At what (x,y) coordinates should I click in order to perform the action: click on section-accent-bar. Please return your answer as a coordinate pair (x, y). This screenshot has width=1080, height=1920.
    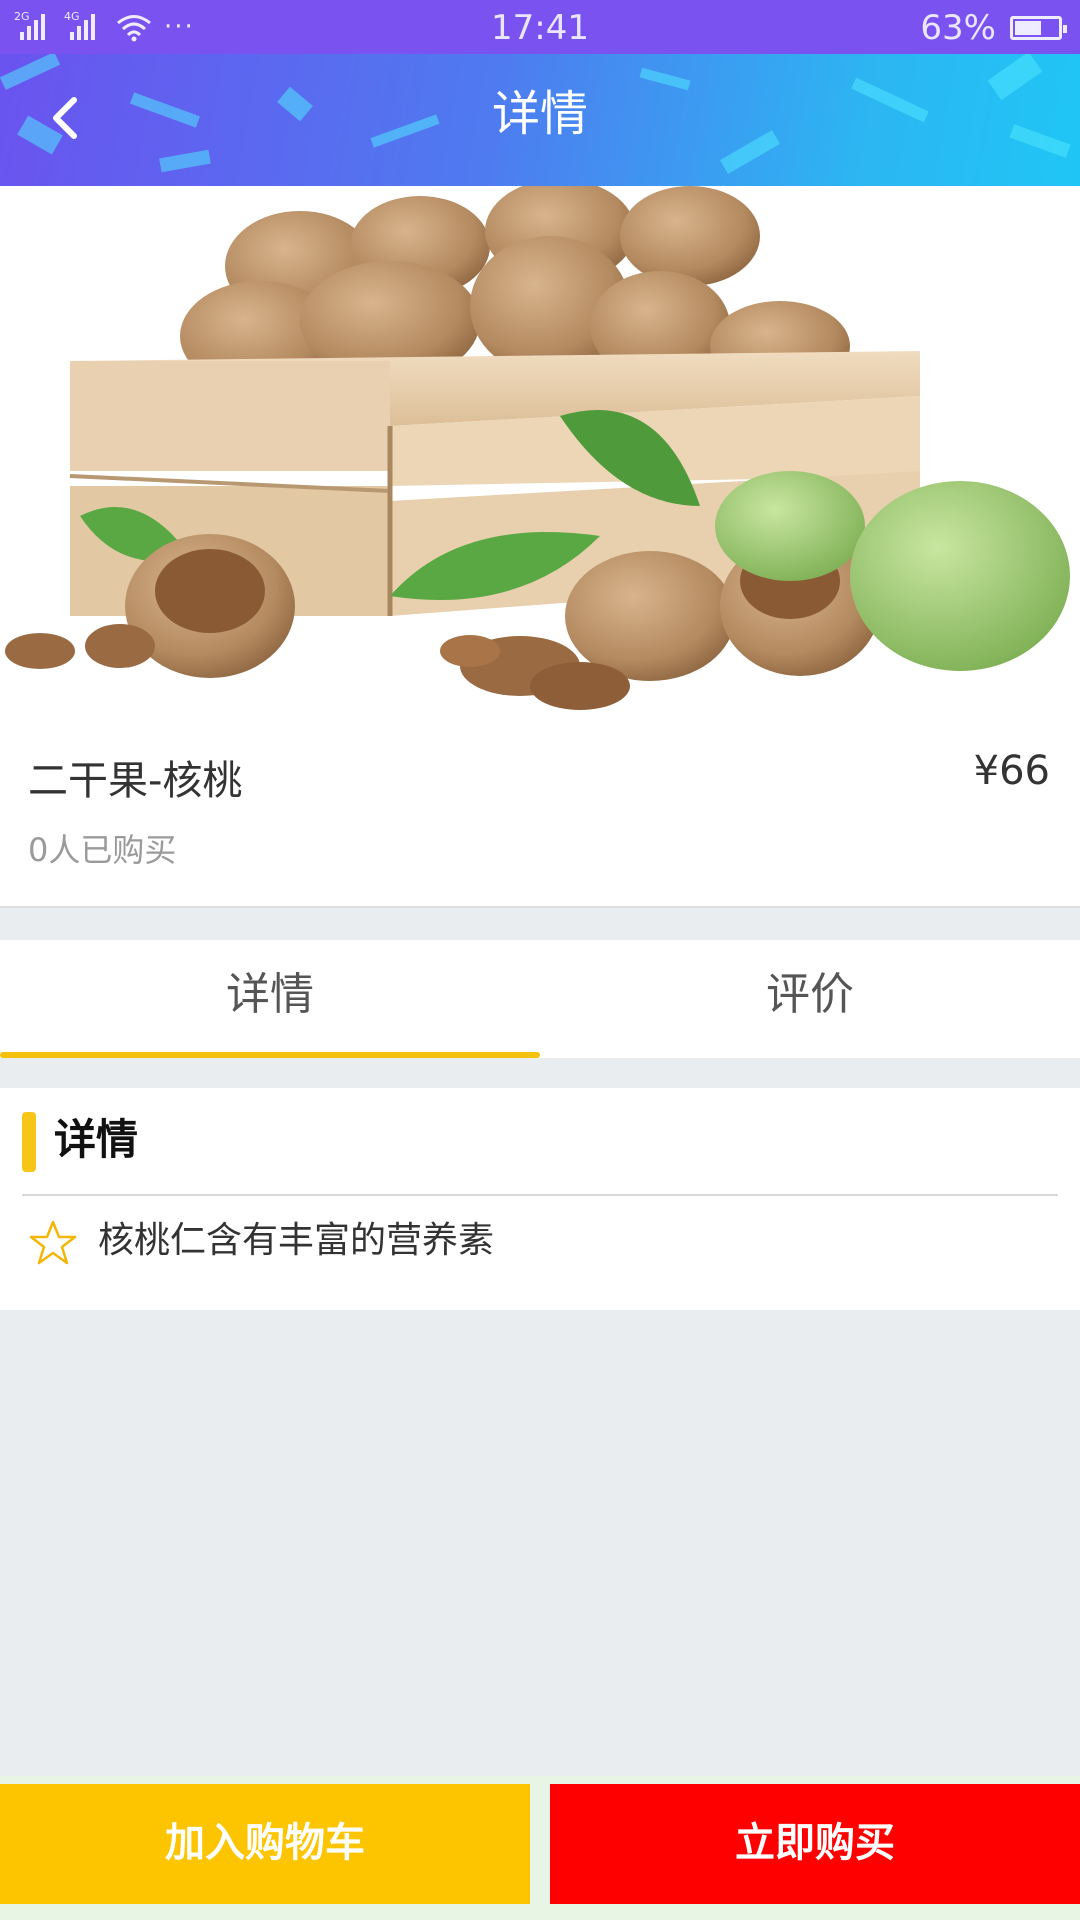
    Looking at the image, I should click on (29, 1142).